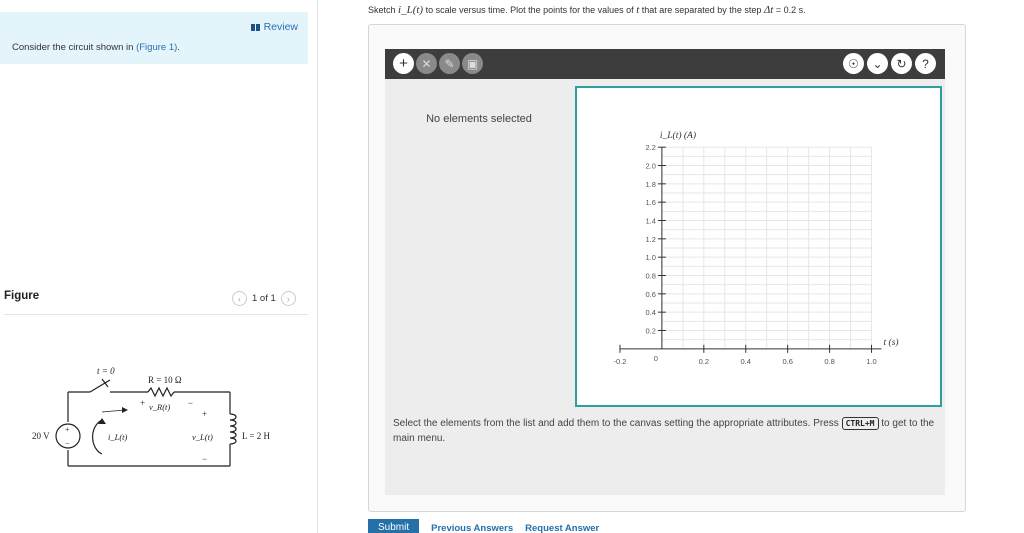 This screenshot has height=533, width=1024. I want to click on dropdown-icon: ⌄, so click(877, 63).